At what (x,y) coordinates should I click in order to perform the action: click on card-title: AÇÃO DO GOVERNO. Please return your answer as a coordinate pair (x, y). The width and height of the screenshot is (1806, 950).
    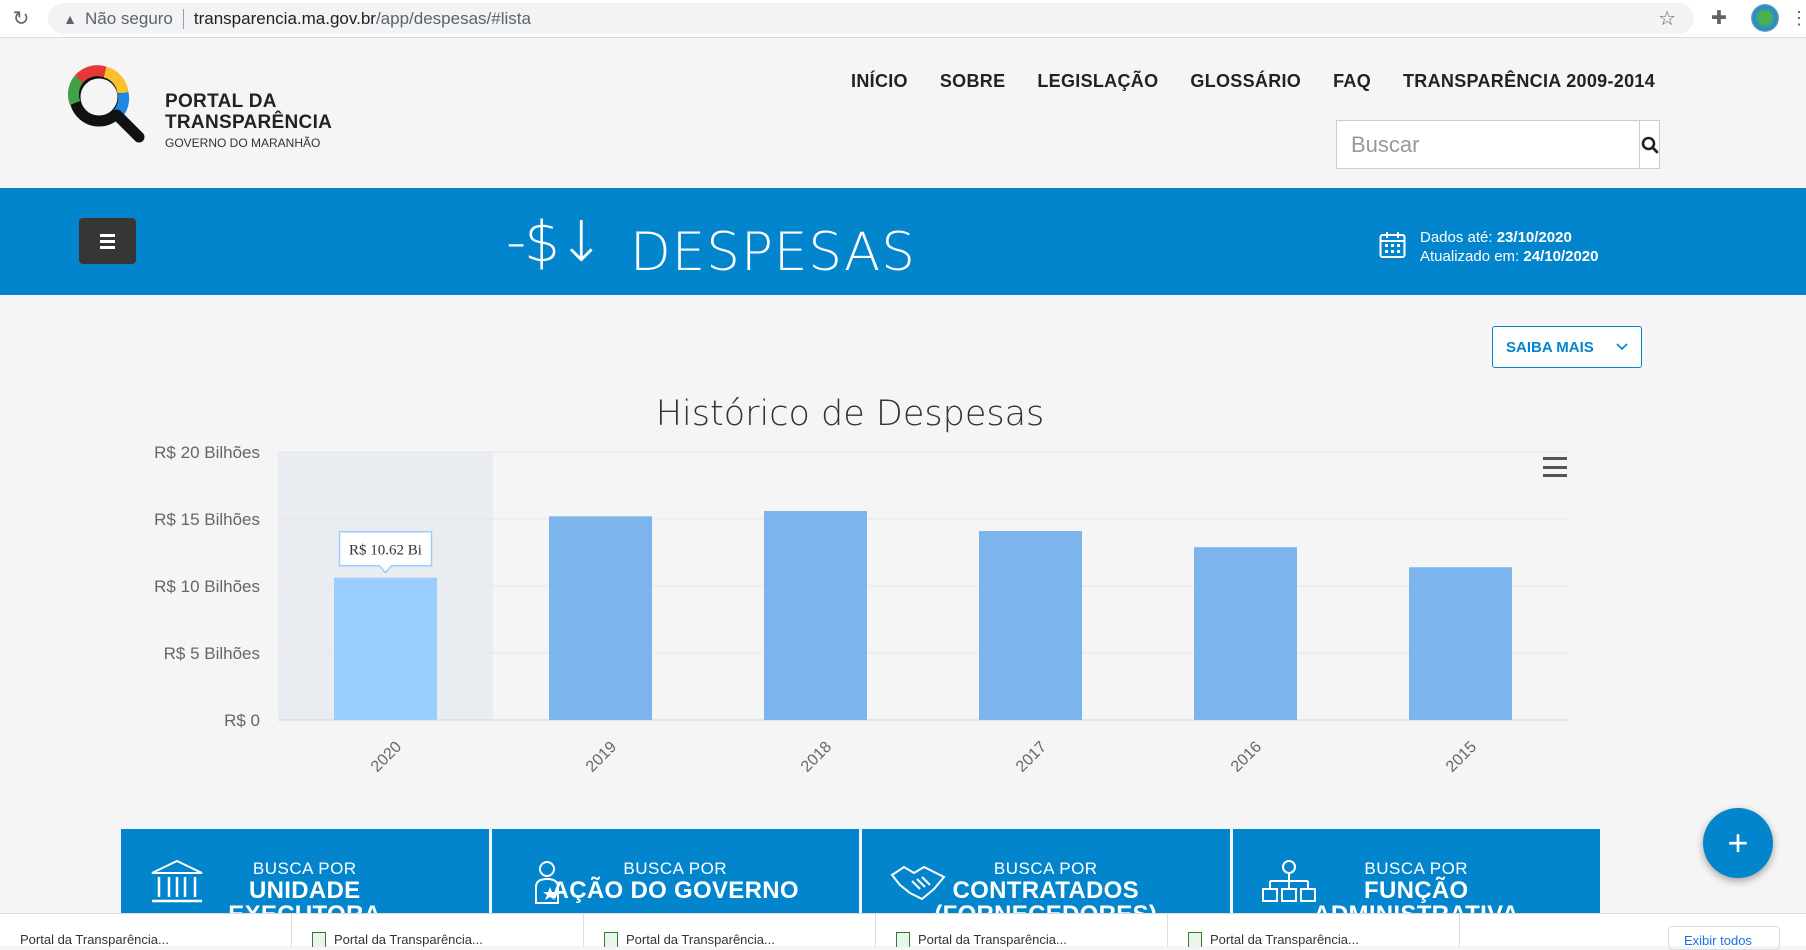
    Looking at the image, I should click on (675, 890).